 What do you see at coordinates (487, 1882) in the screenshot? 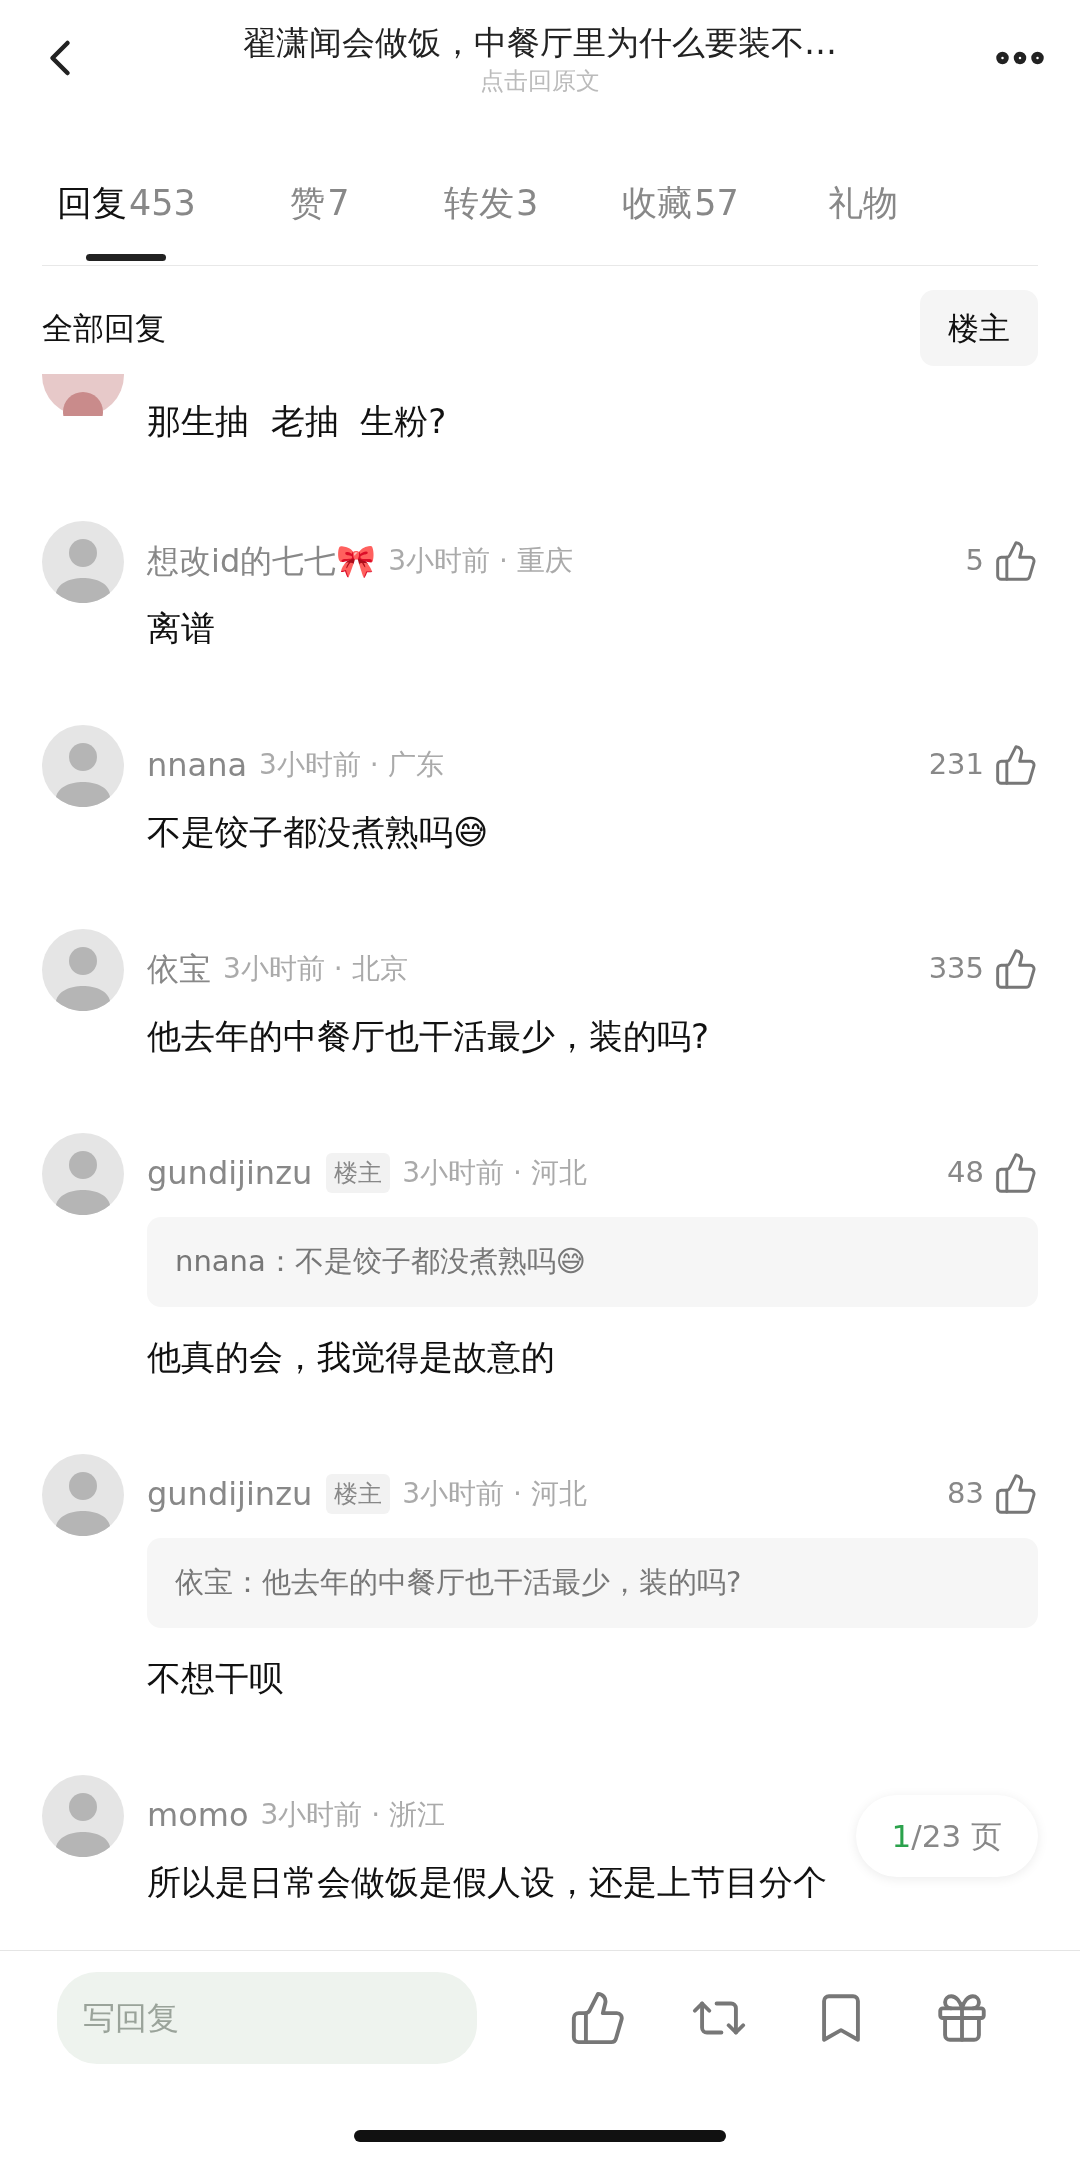
I see `comment-text: 所以是日常会做饭是假人设，还是上节目分个` at bounding box center [487, 1882].